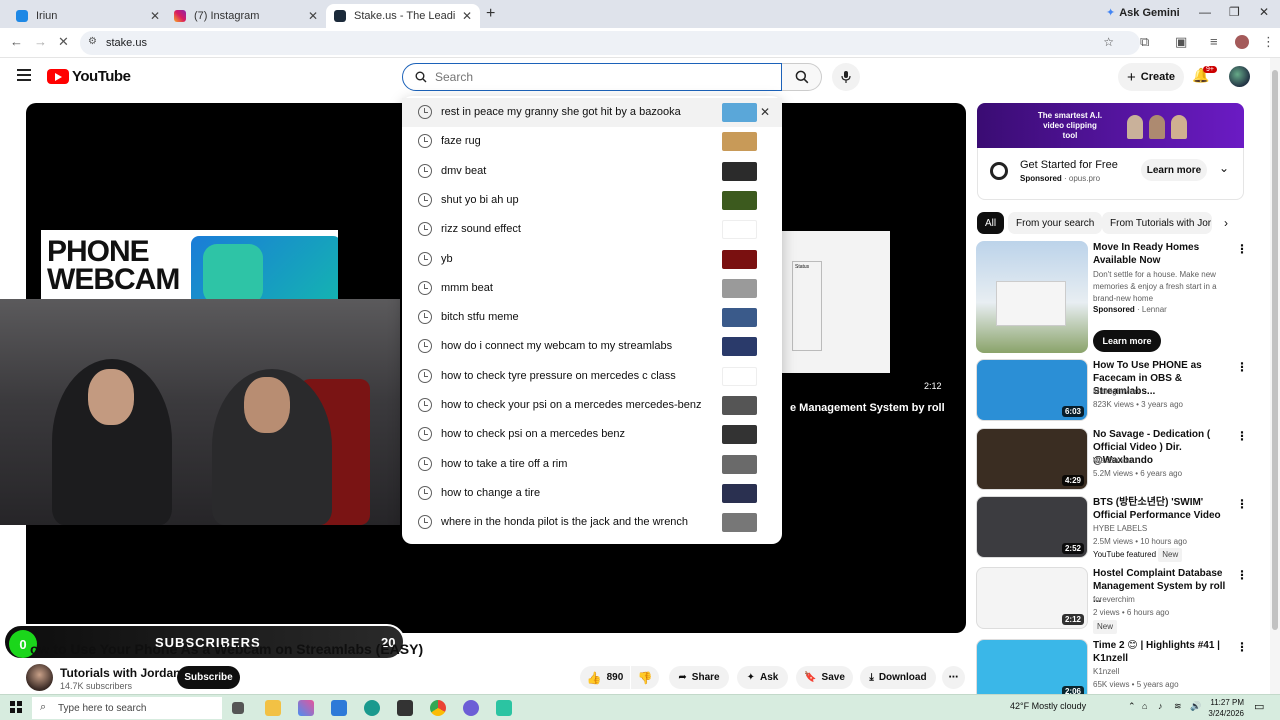 The image size is (1280, 720). Describe the element at coordinates (92, 41) in the screenshot. I see `site-info-icon: ⚙` at that location.